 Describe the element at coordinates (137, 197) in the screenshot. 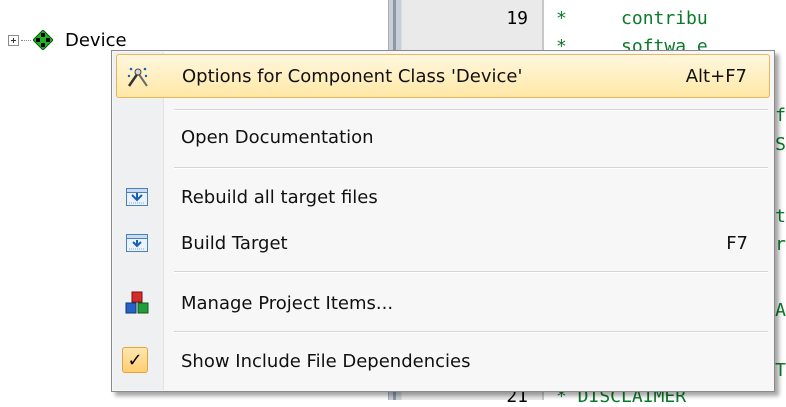

I see `rebuild-icon` at that location.